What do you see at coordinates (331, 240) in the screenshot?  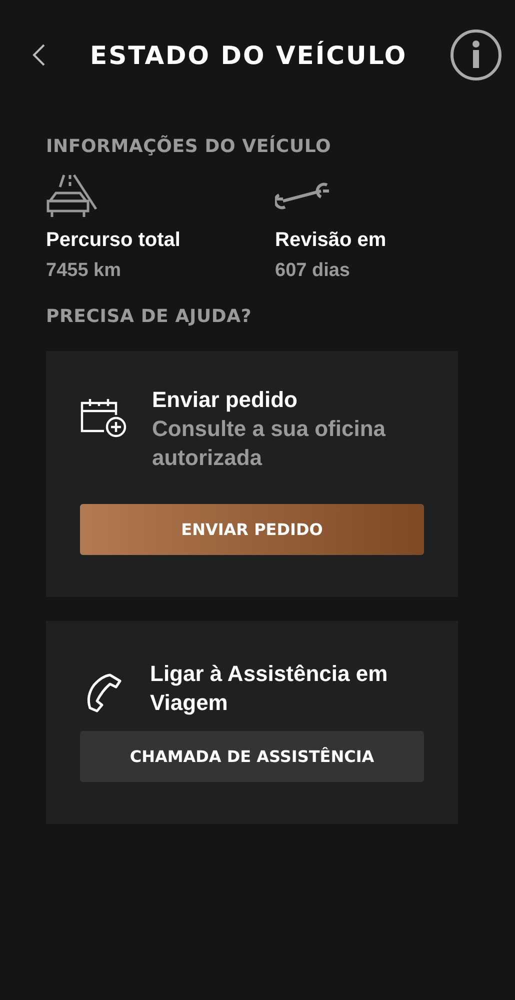 I see `info-label: Revisão em` at bounding box center [331, 240].